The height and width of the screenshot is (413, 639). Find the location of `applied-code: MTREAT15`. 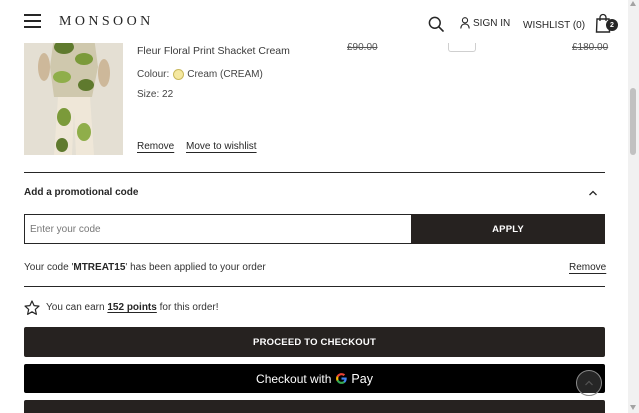

applied-code: MTREAT15 is located at coordinates (99, 267).